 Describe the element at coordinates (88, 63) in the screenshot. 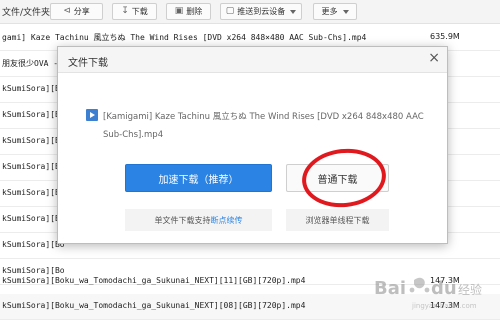

I see `dialog-title: 文件下载` at that location.